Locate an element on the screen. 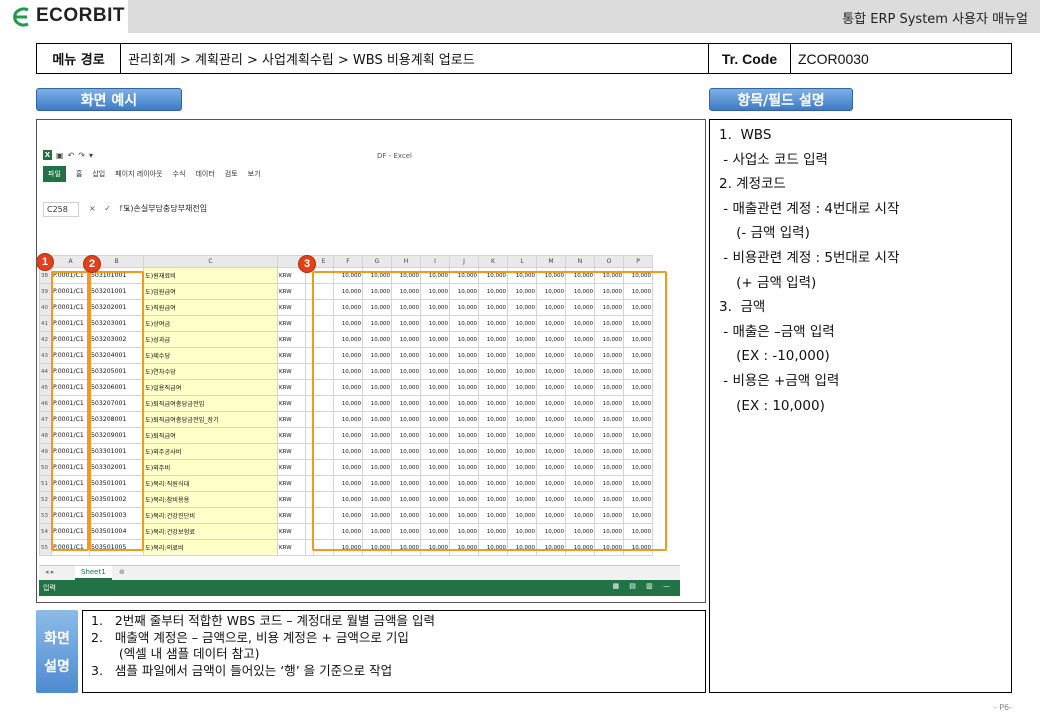  column-header: J is located at coordinates (464, 261).